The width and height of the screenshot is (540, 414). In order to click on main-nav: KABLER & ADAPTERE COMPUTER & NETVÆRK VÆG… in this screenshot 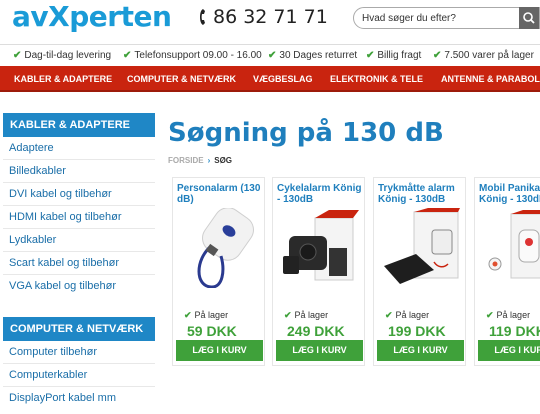, I will do `click(270, 79)`.